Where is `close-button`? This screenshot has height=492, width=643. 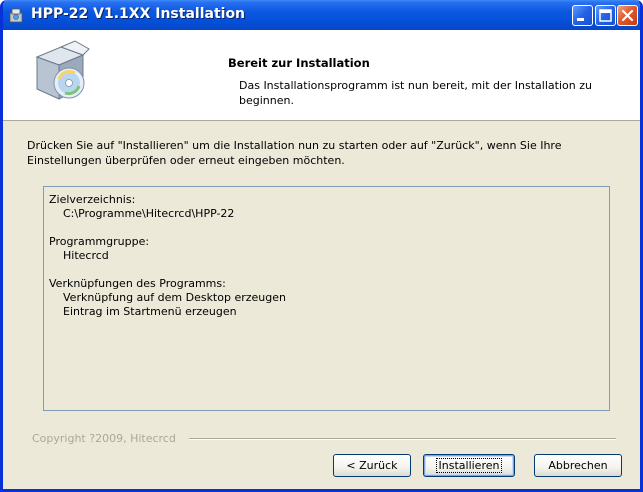 close-button is located at coordinates (627, 15).